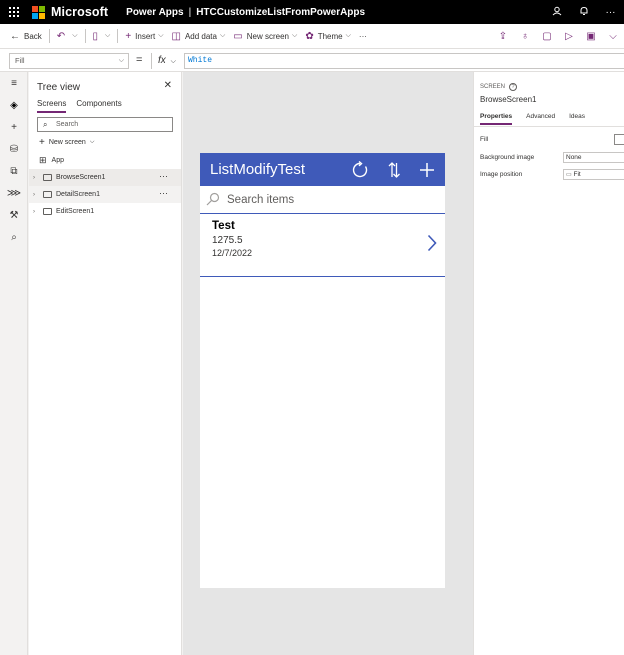 The width and height of the screenshot is (624, 655). Describe the element at coordinates (58, 160) in the screenshot. I see `tree-item-label: App` at that location.